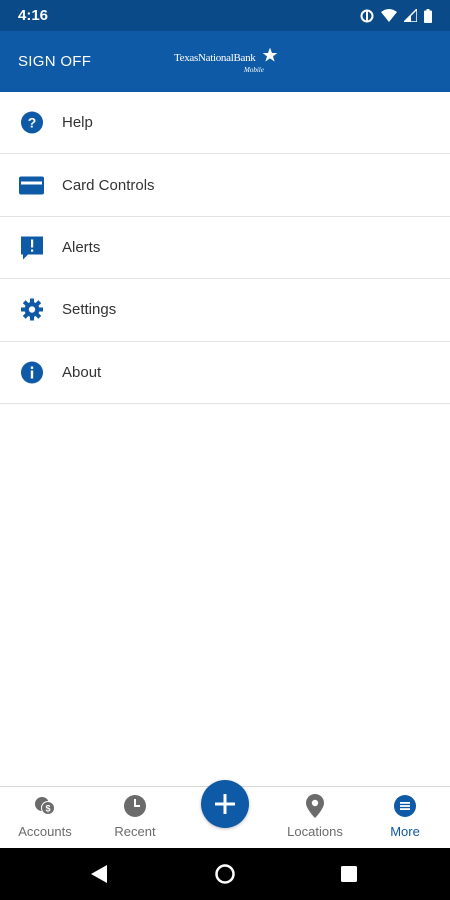  Describe the element at coordinates (428, 15) in the screenshot. I see `battery-icon` at that location.